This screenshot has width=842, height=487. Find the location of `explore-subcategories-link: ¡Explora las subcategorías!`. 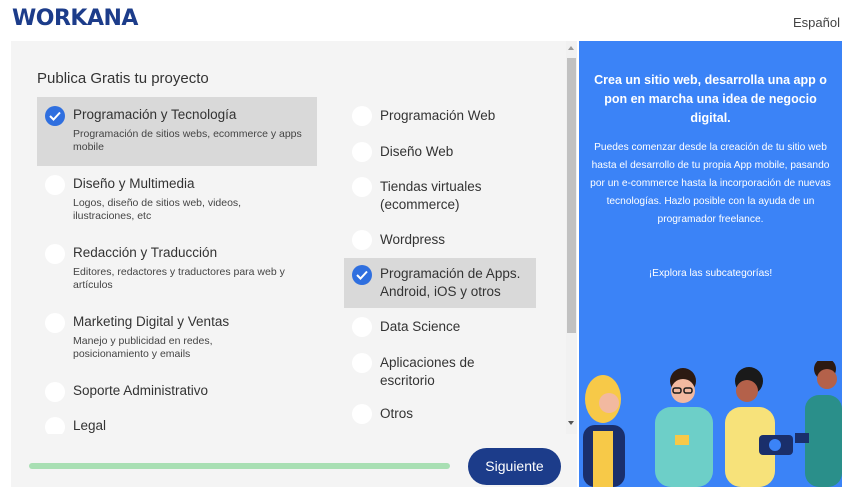

explore-subcategories-link: ¡Explora las subcategorías! is located at coordinates (710, 273).